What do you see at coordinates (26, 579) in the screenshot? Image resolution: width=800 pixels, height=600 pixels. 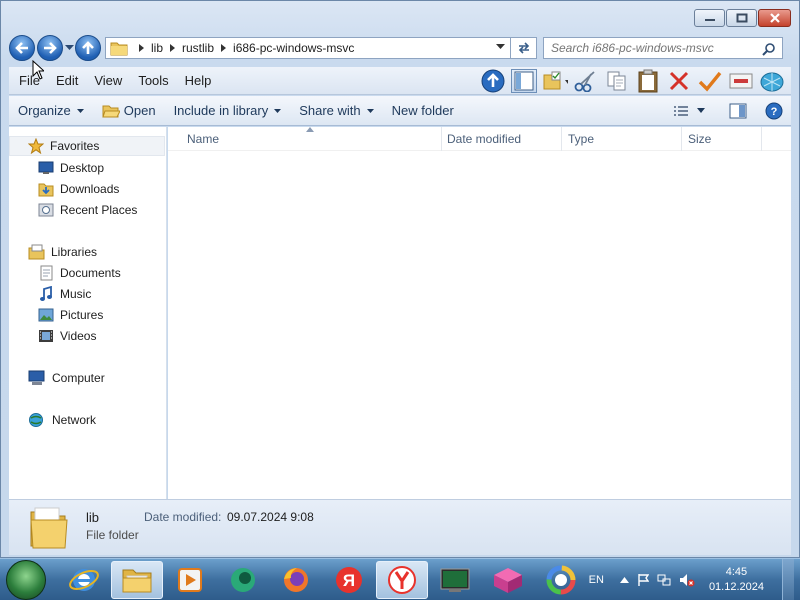 I see `start-button` at bounding box center [26, 579].